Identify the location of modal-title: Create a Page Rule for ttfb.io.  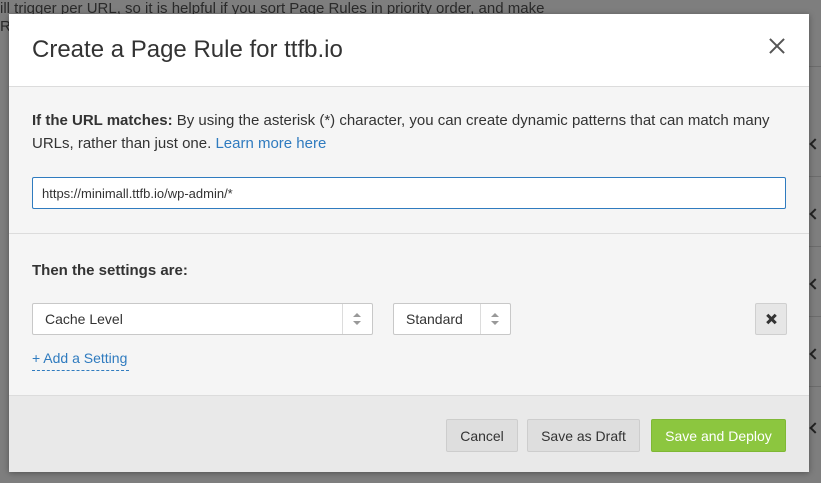
(187, 49).